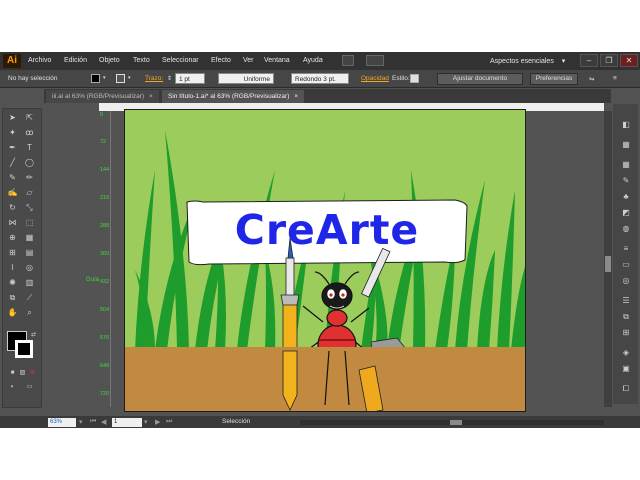 This screenshot has width=640, height=480. I want to click on previous-artboard-icon: ◀, so click(103, 422).